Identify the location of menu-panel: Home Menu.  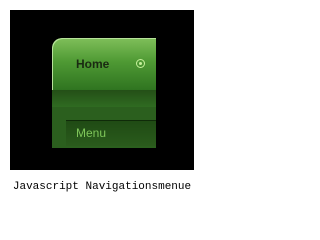
(104, 93).